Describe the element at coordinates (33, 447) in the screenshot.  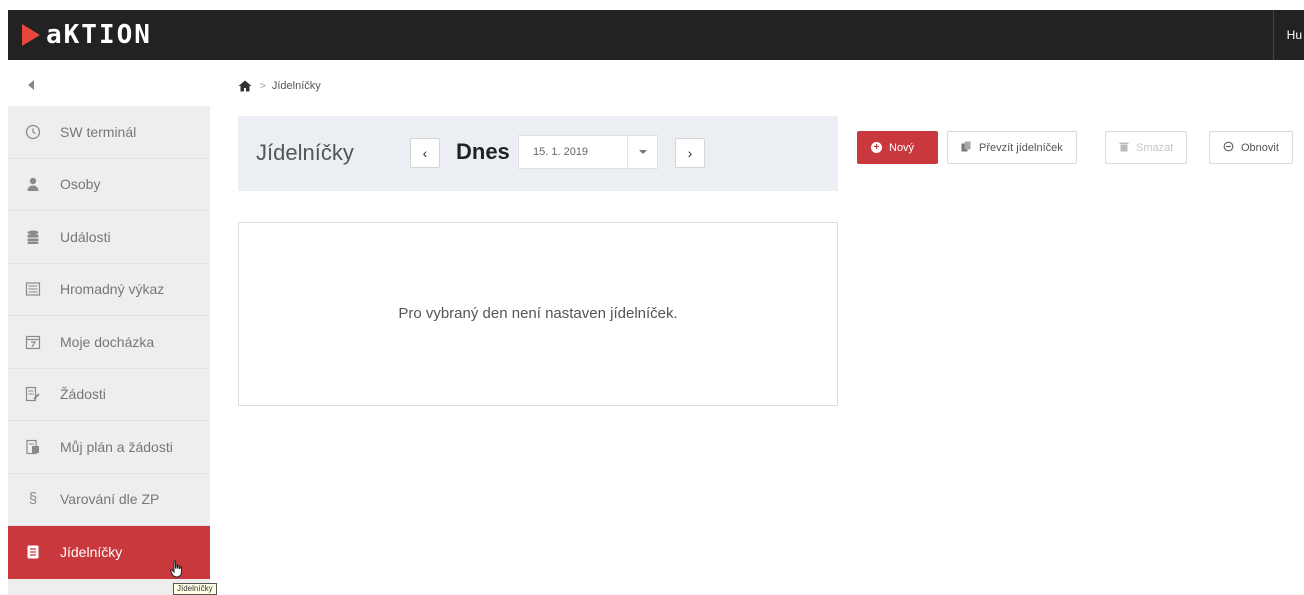
I see `plan-icon` at that location.